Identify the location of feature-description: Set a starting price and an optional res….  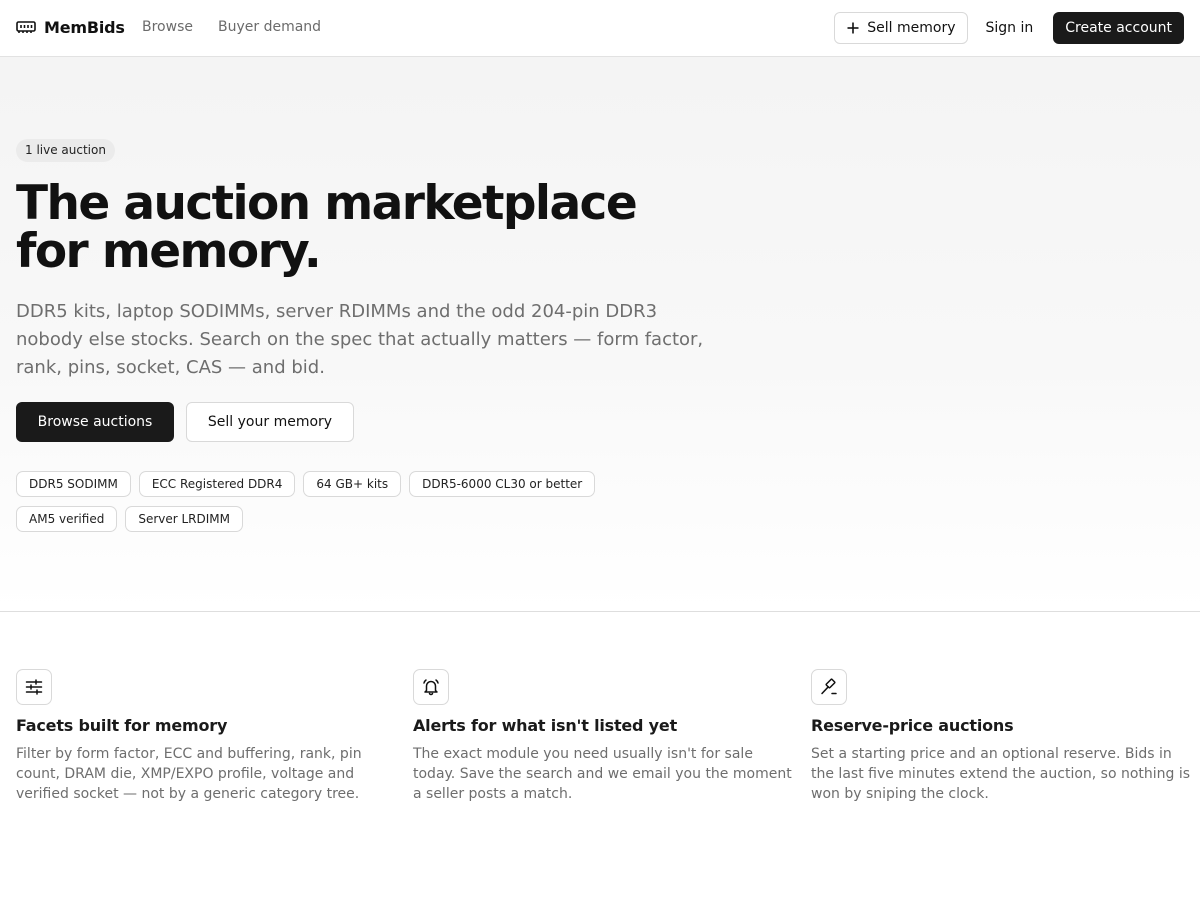
(1001, 774).